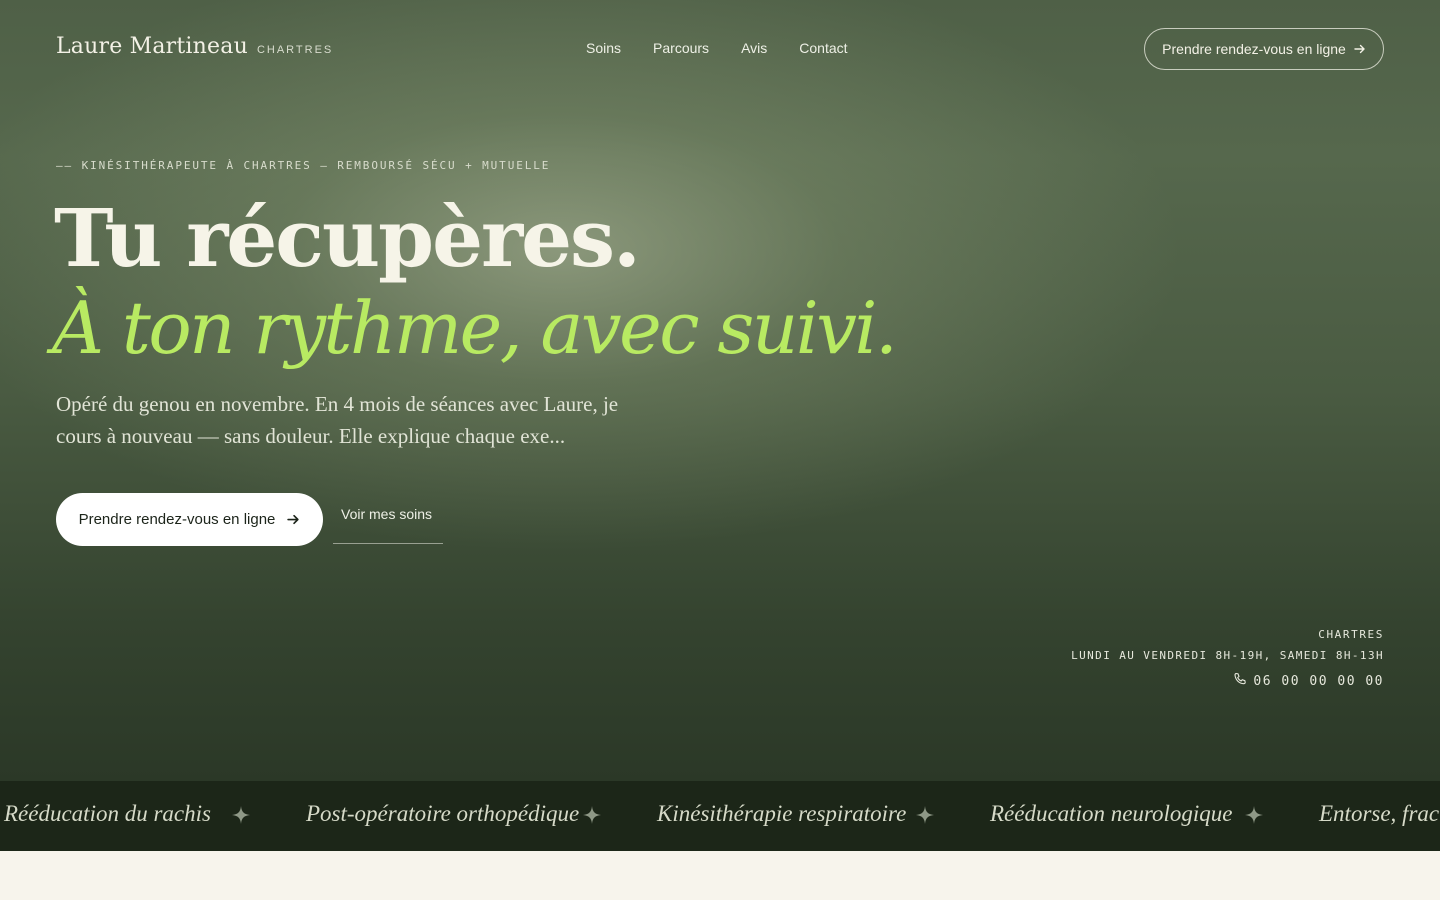  I want to click on phone-icon, so click(1240, 681).